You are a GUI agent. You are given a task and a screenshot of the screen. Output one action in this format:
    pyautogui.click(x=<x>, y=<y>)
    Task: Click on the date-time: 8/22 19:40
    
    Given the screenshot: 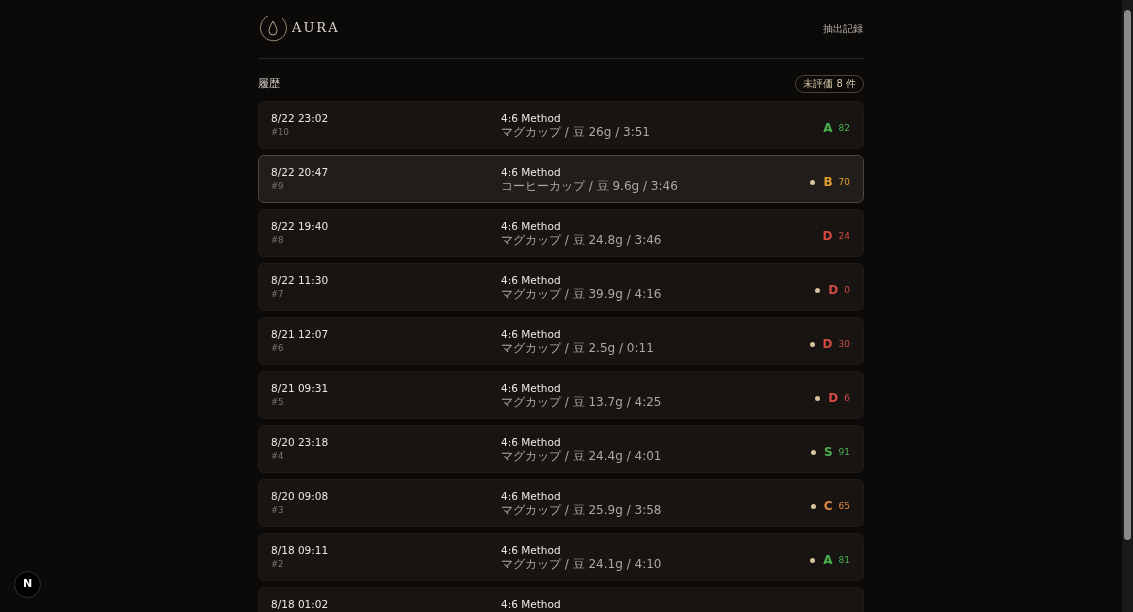 What is the action you would take?
    pyautogui.click(x=300, y=226)
    